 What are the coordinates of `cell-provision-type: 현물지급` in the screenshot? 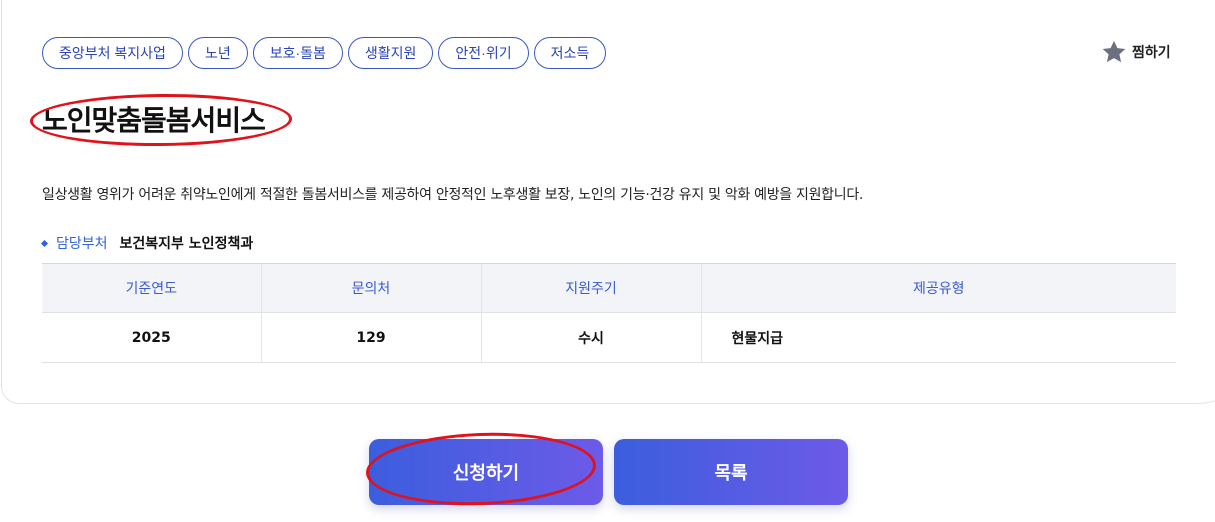 It's located at (938, 337).